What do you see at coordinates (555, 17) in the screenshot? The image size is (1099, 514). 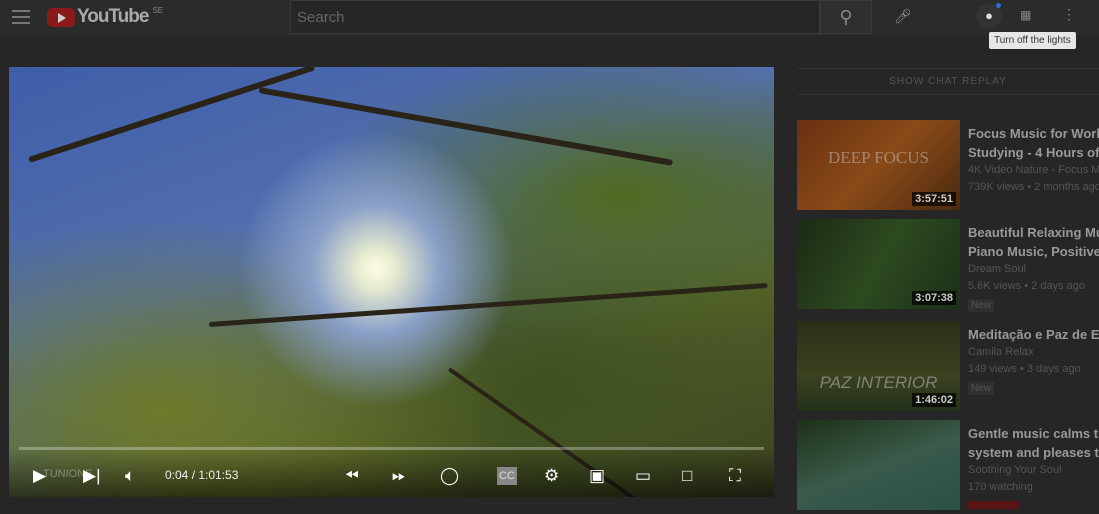 I see `search-input: Search` at bounding box center [555, 17].